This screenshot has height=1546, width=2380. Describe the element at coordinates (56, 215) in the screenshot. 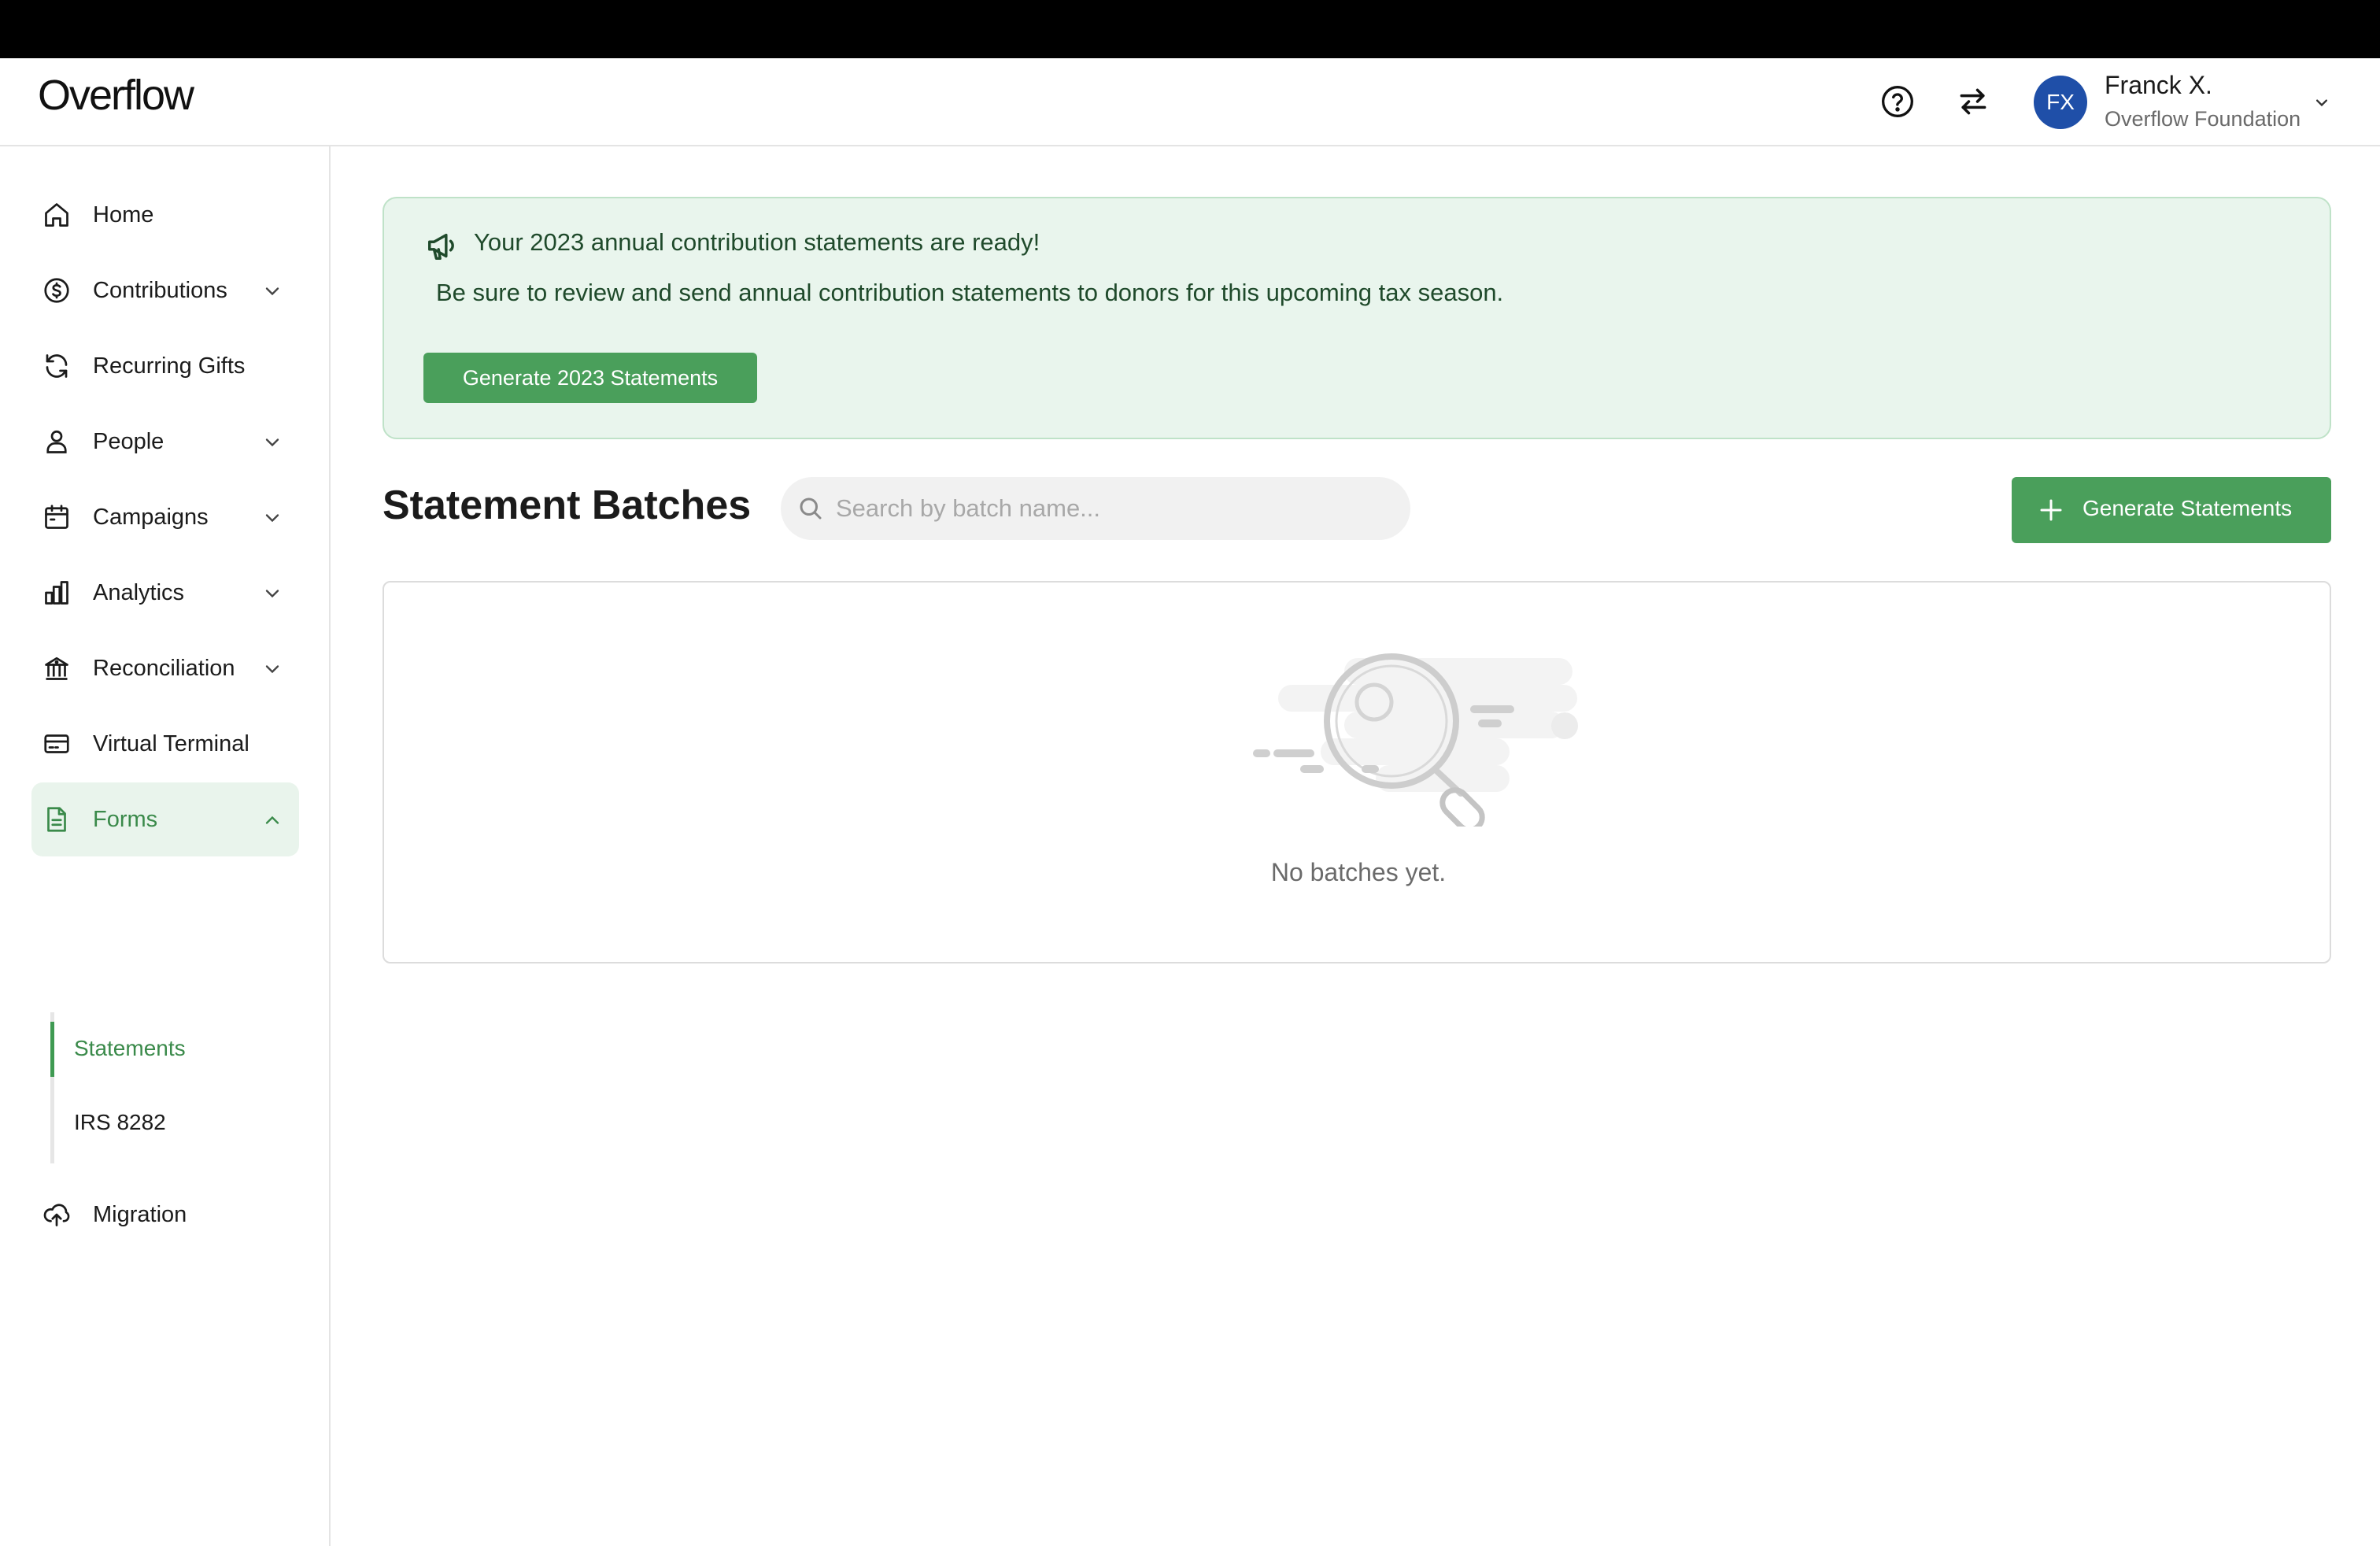

I see `home-icon` at that location.